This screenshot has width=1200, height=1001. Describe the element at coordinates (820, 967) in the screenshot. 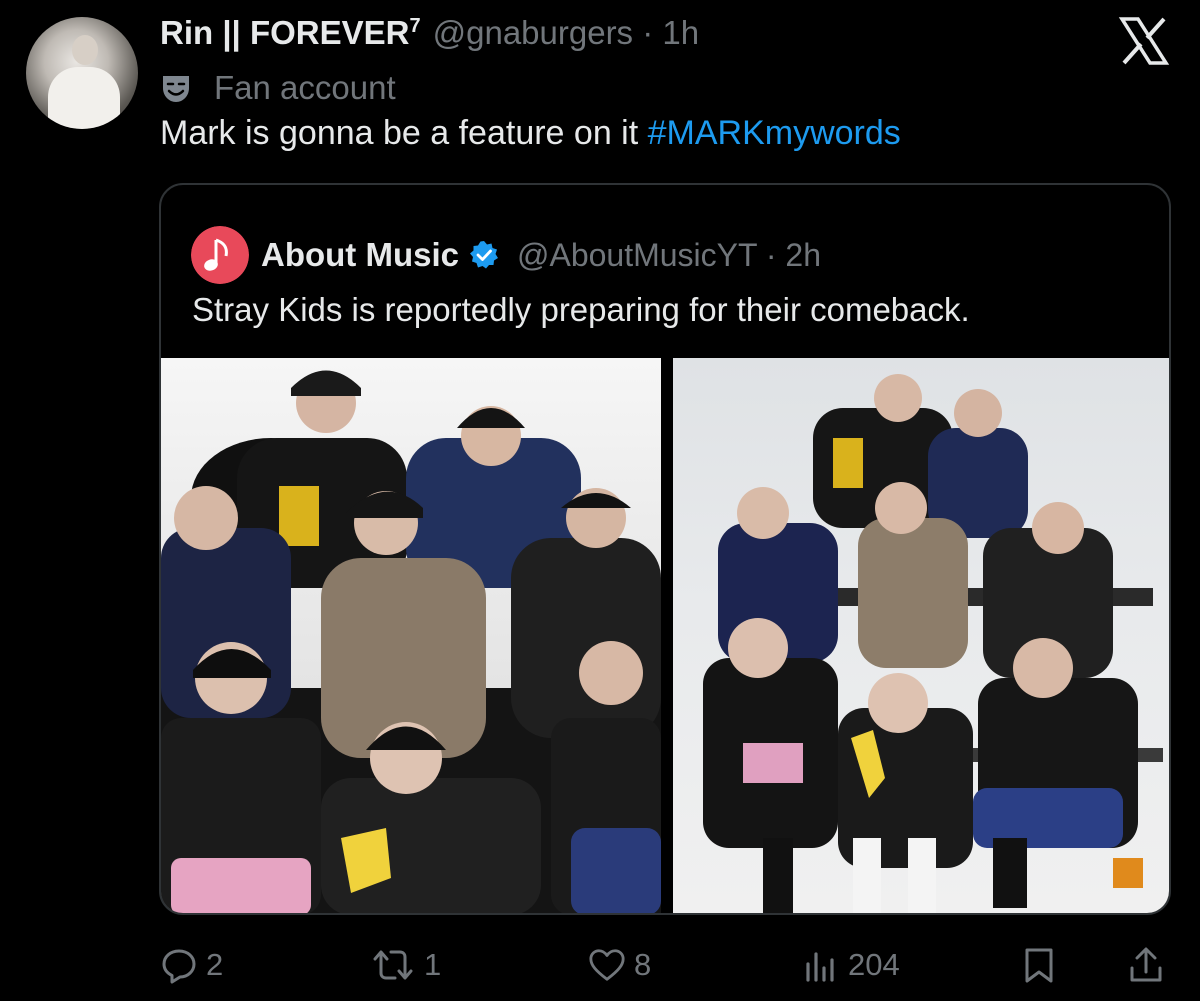

I see `views-icon` at that location.